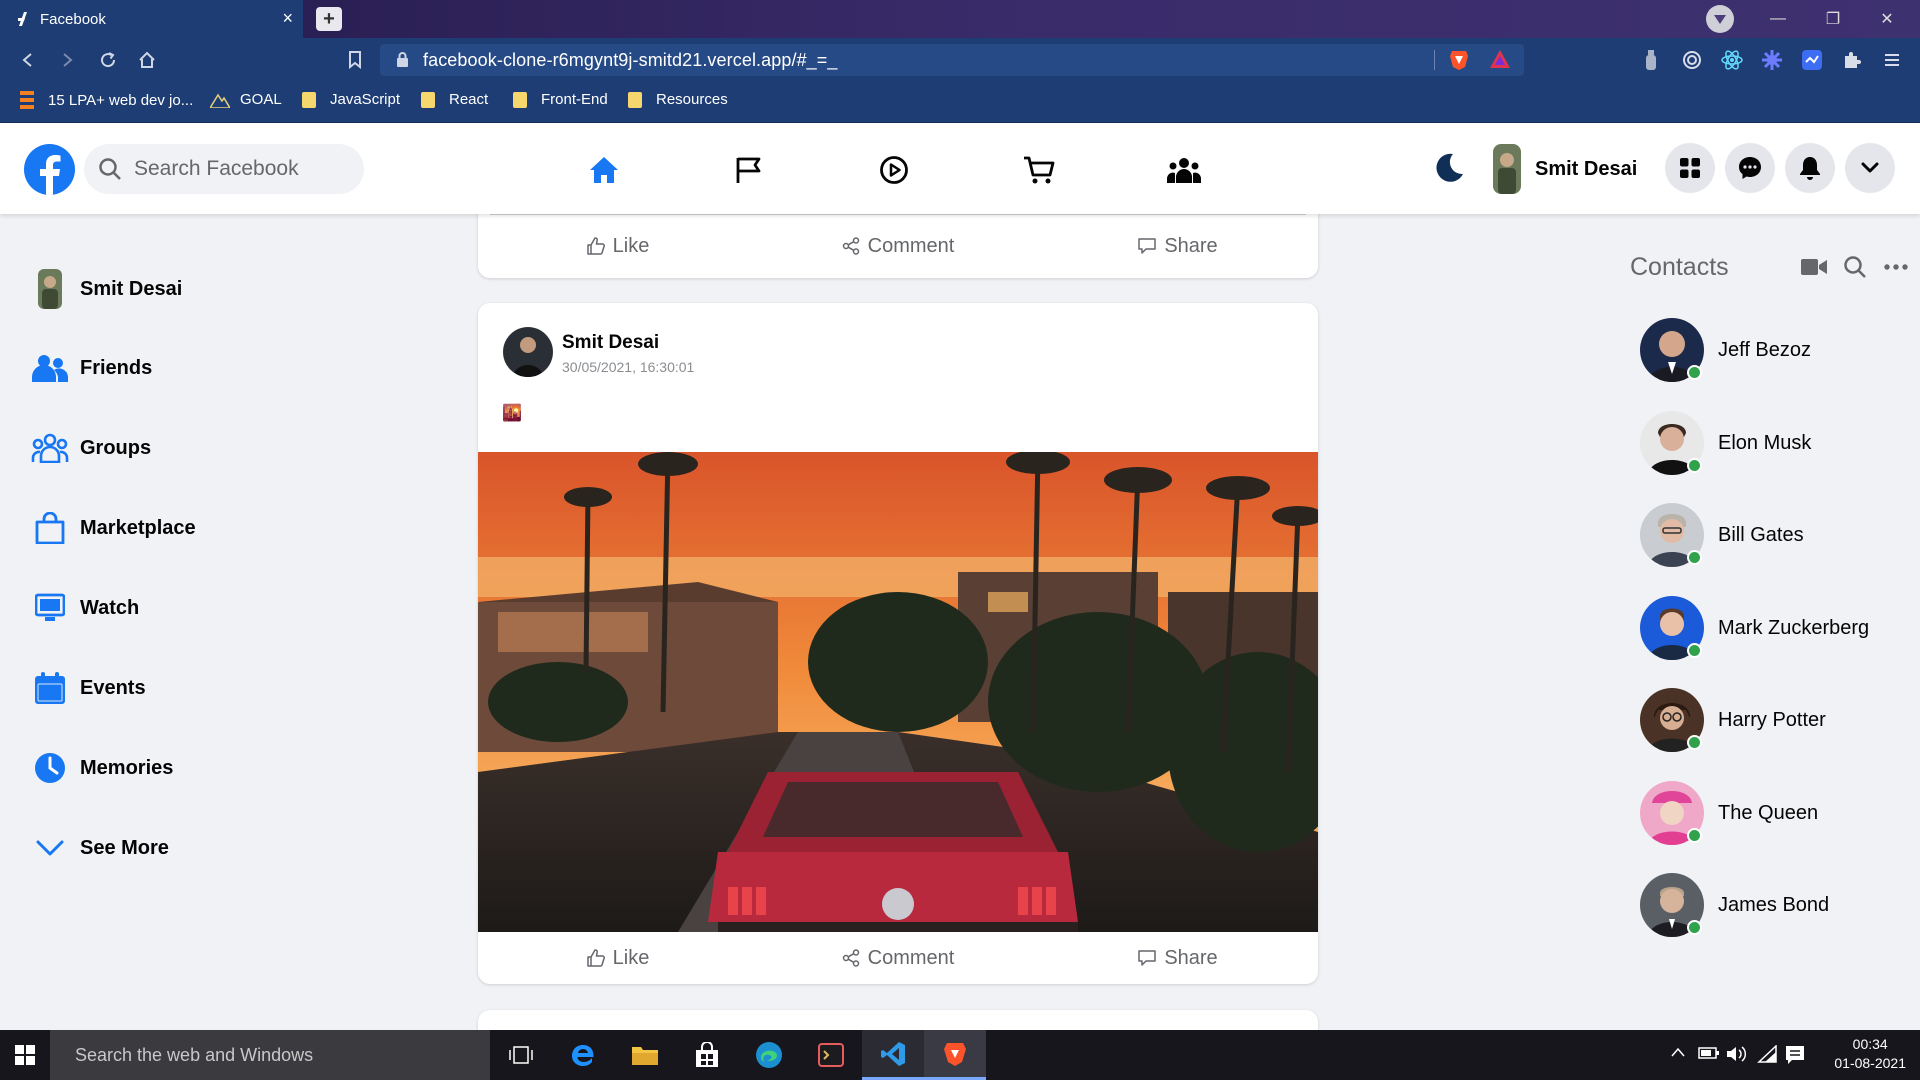 Image resolution: width=1920 pixels, height=1080 pixels. What do you see at coordinates (1733, 720) in the screenshot?
I see `contact-item: Harry Potter` at bounding box center [1733, 720].